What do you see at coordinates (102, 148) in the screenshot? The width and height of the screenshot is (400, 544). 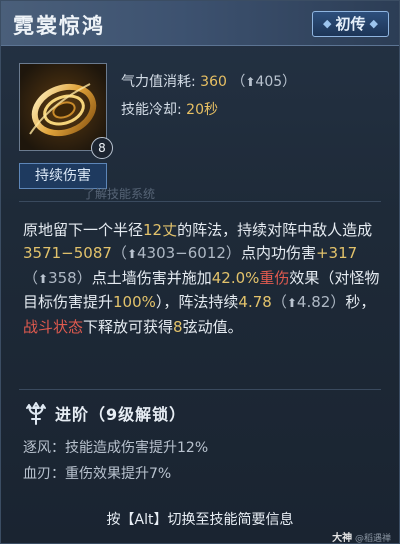 I see `skill-level-badge: 8` at bounding box center [102, 148].